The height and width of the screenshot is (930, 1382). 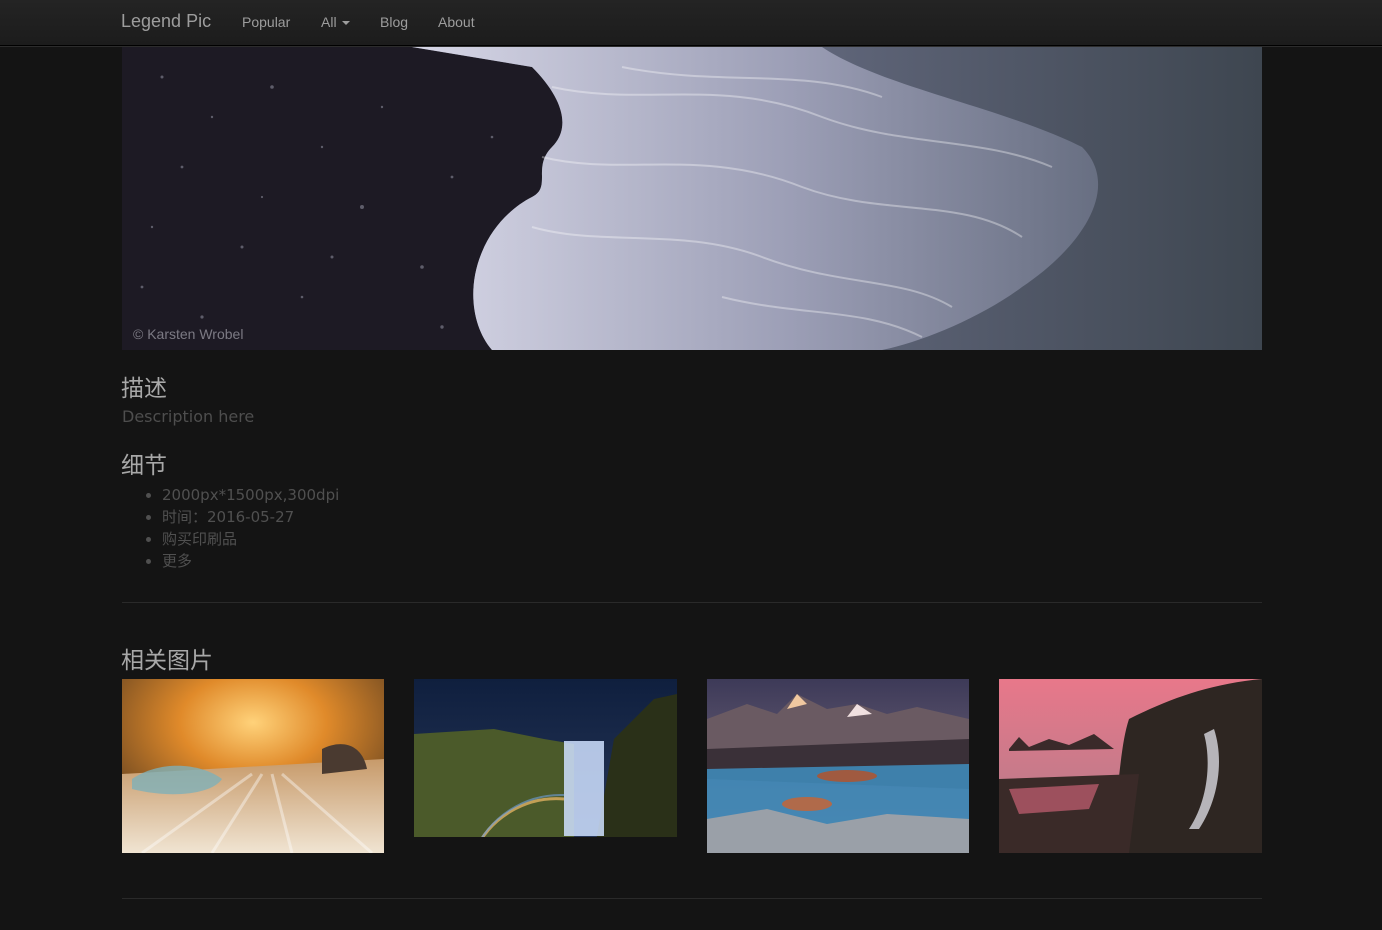 I want to click on nav-item-popular: Popular, so click(x=266, y=22).